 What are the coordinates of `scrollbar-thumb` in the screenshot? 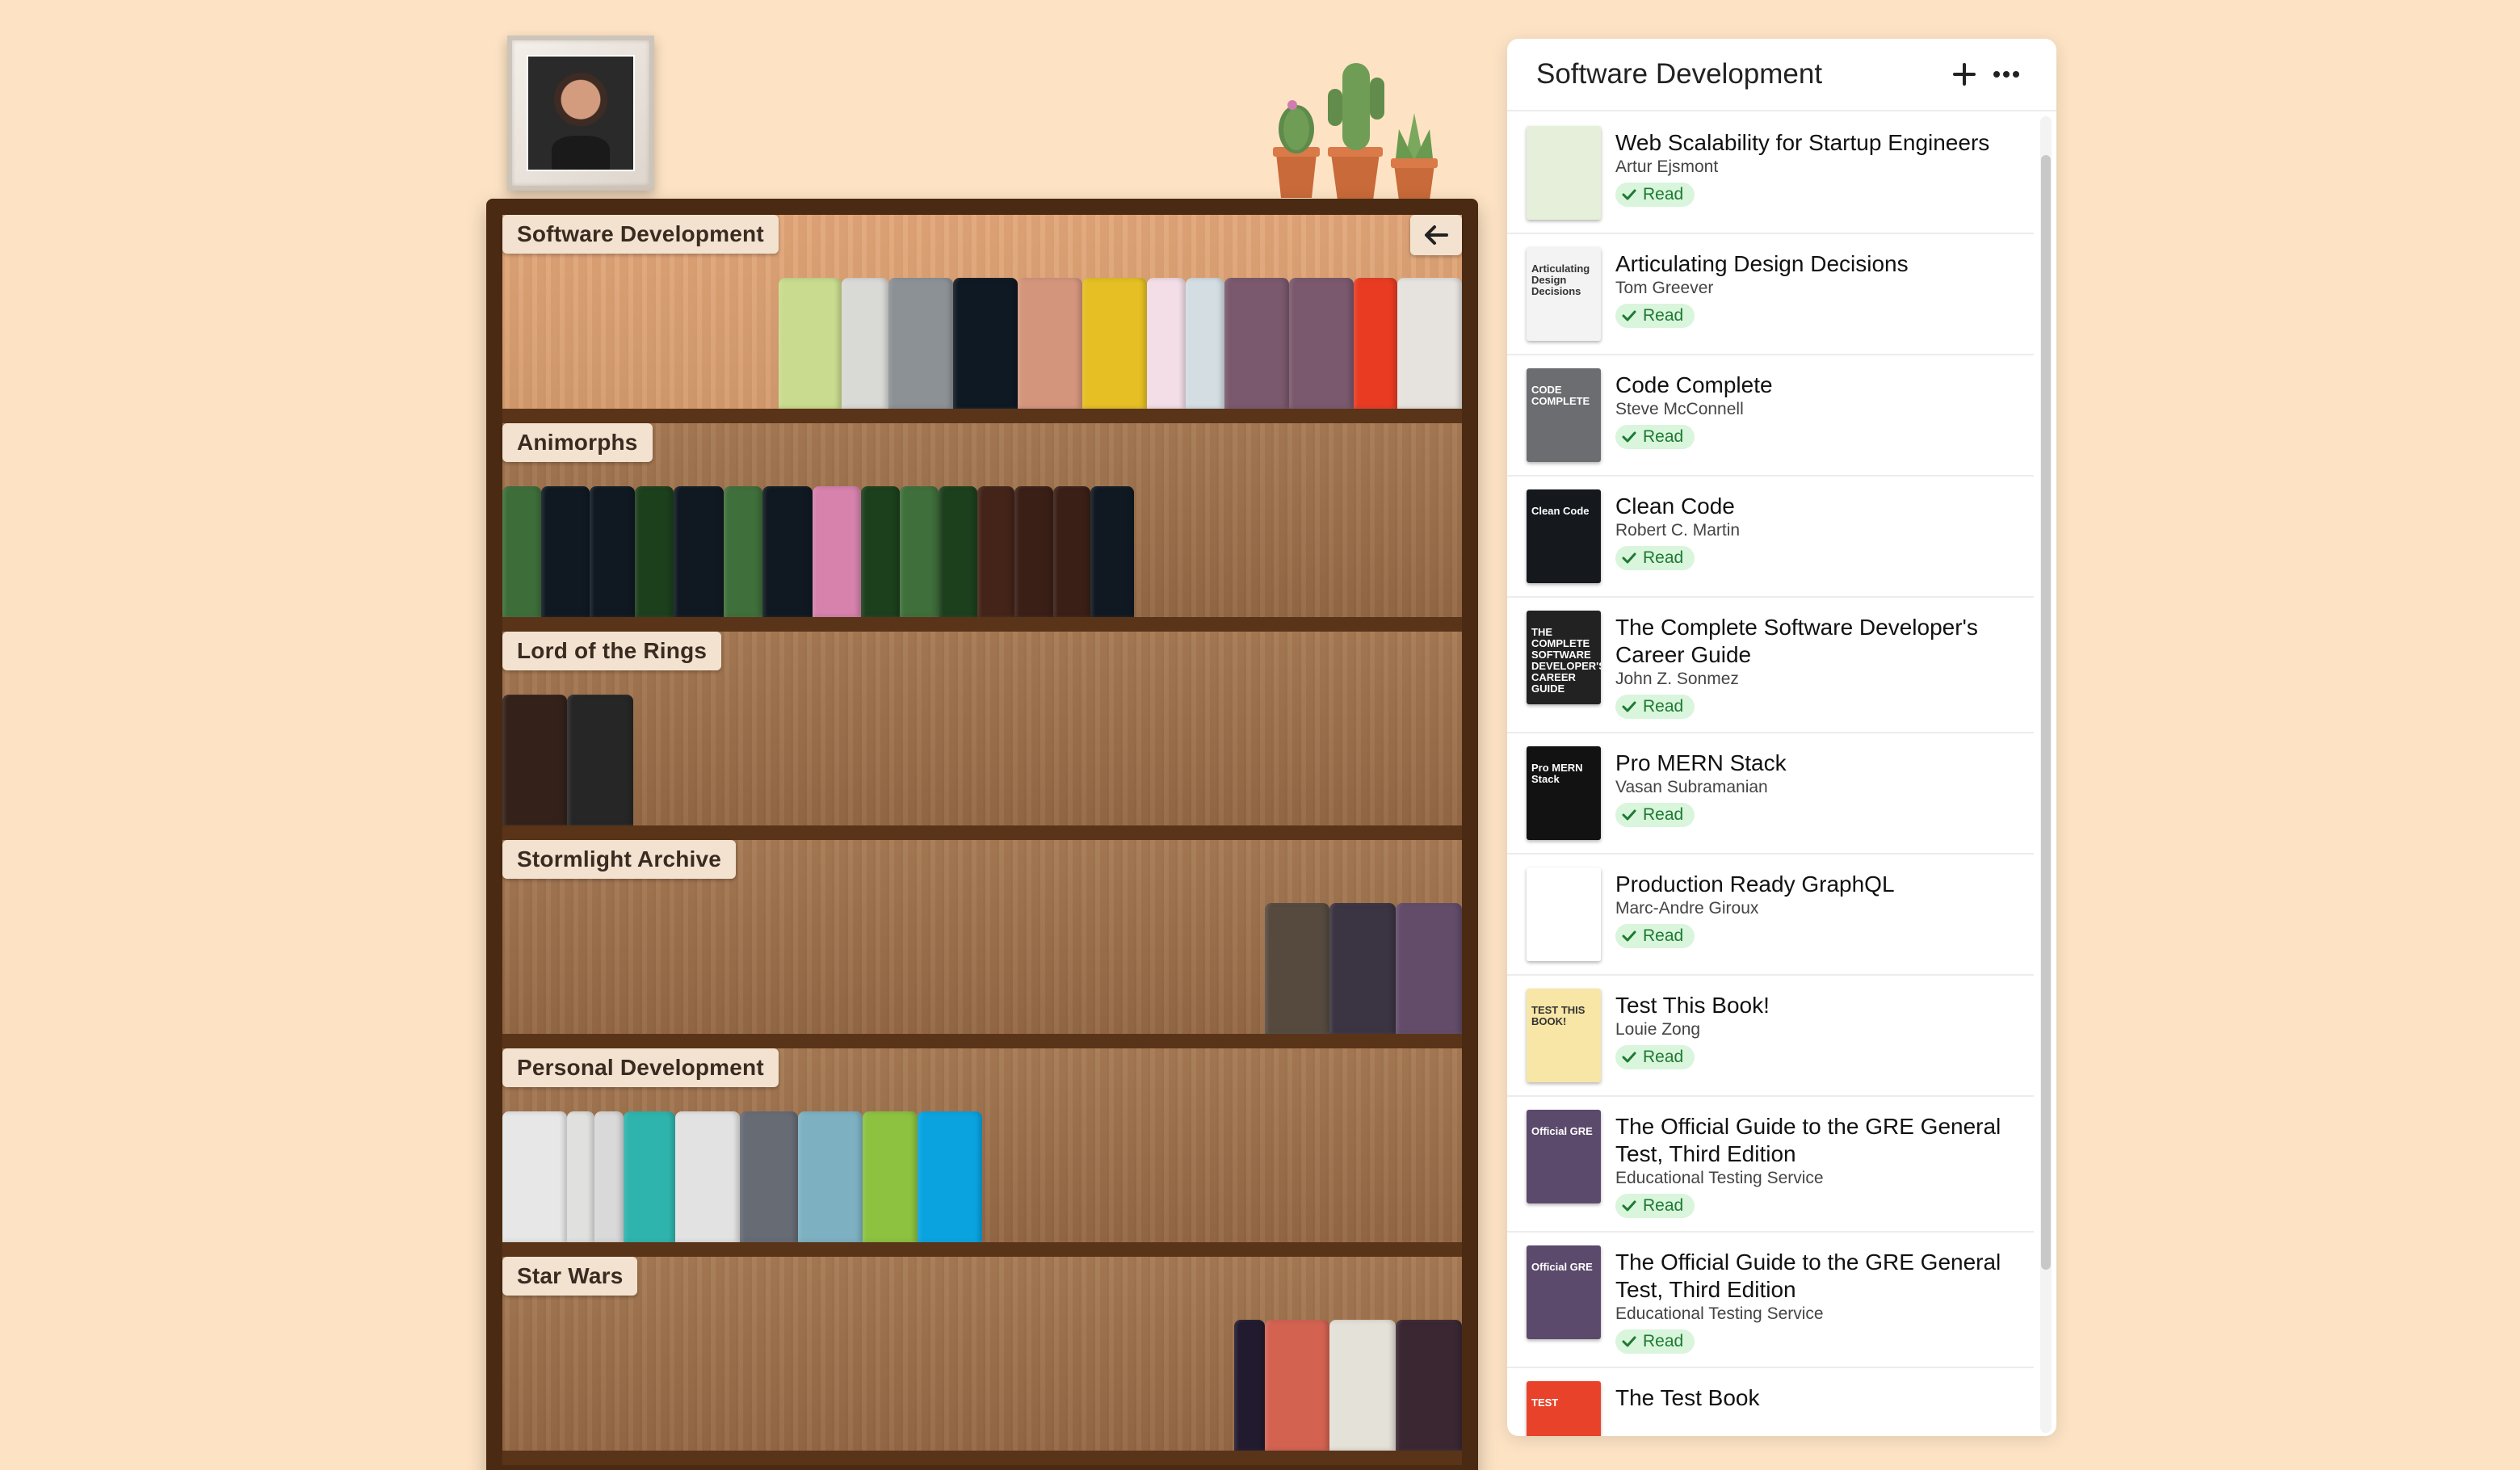 It's located at (2046, 713).